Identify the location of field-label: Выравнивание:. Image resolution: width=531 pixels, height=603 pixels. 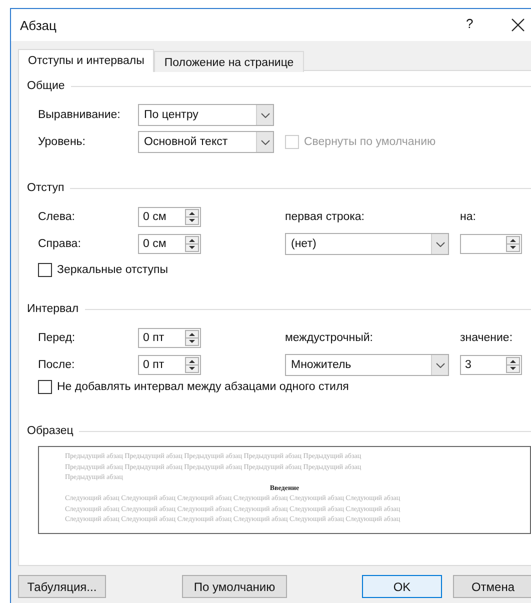
(80, 115).